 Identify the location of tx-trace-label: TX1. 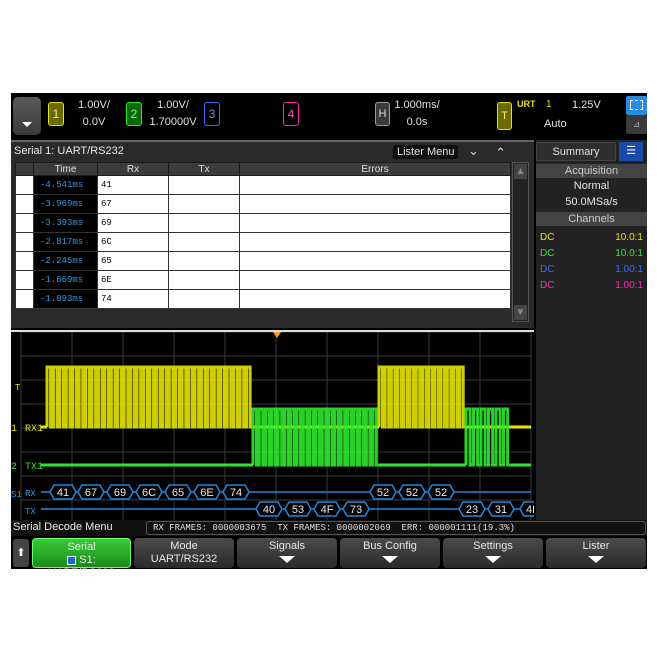
(34, 467).